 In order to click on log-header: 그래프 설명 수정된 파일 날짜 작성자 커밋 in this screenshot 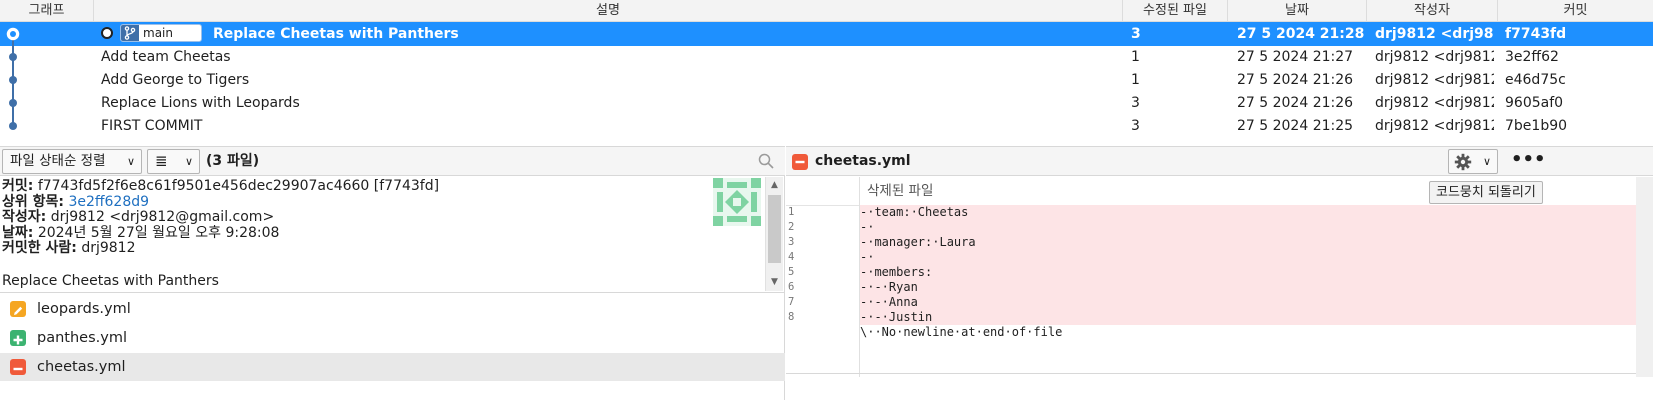, I will do `click(826, 11)`.